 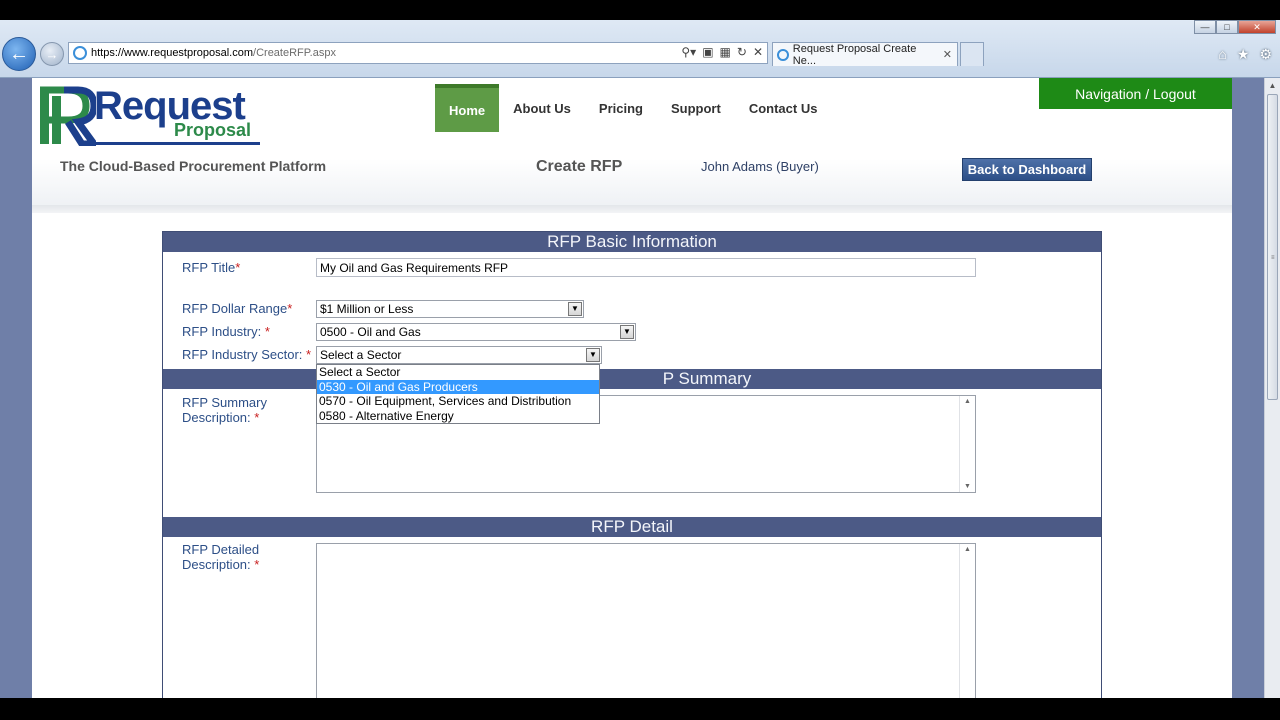 I want to click on rfp-industry-label: RFP Industry: *, so click(x=226, y=331).